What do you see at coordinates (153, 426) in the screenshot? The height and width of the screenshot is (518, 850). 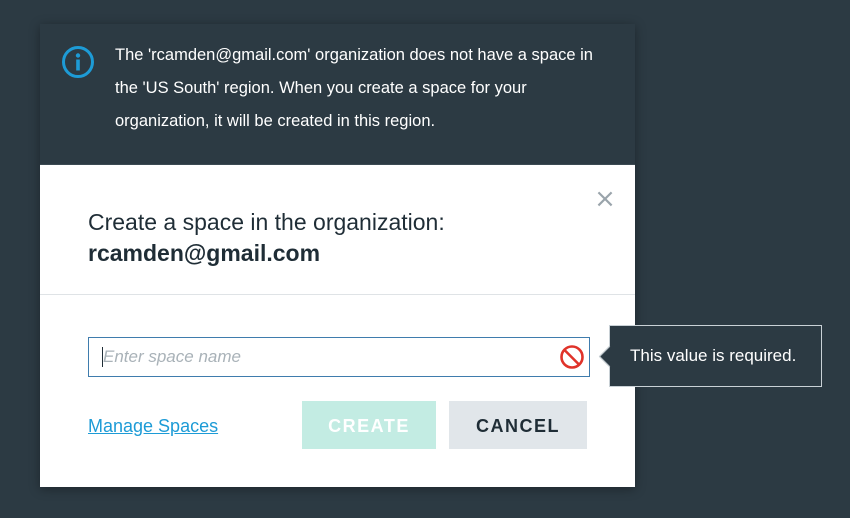 I see `manage-spaces-link: Manage Spaces` at bounding box center [153, 426].